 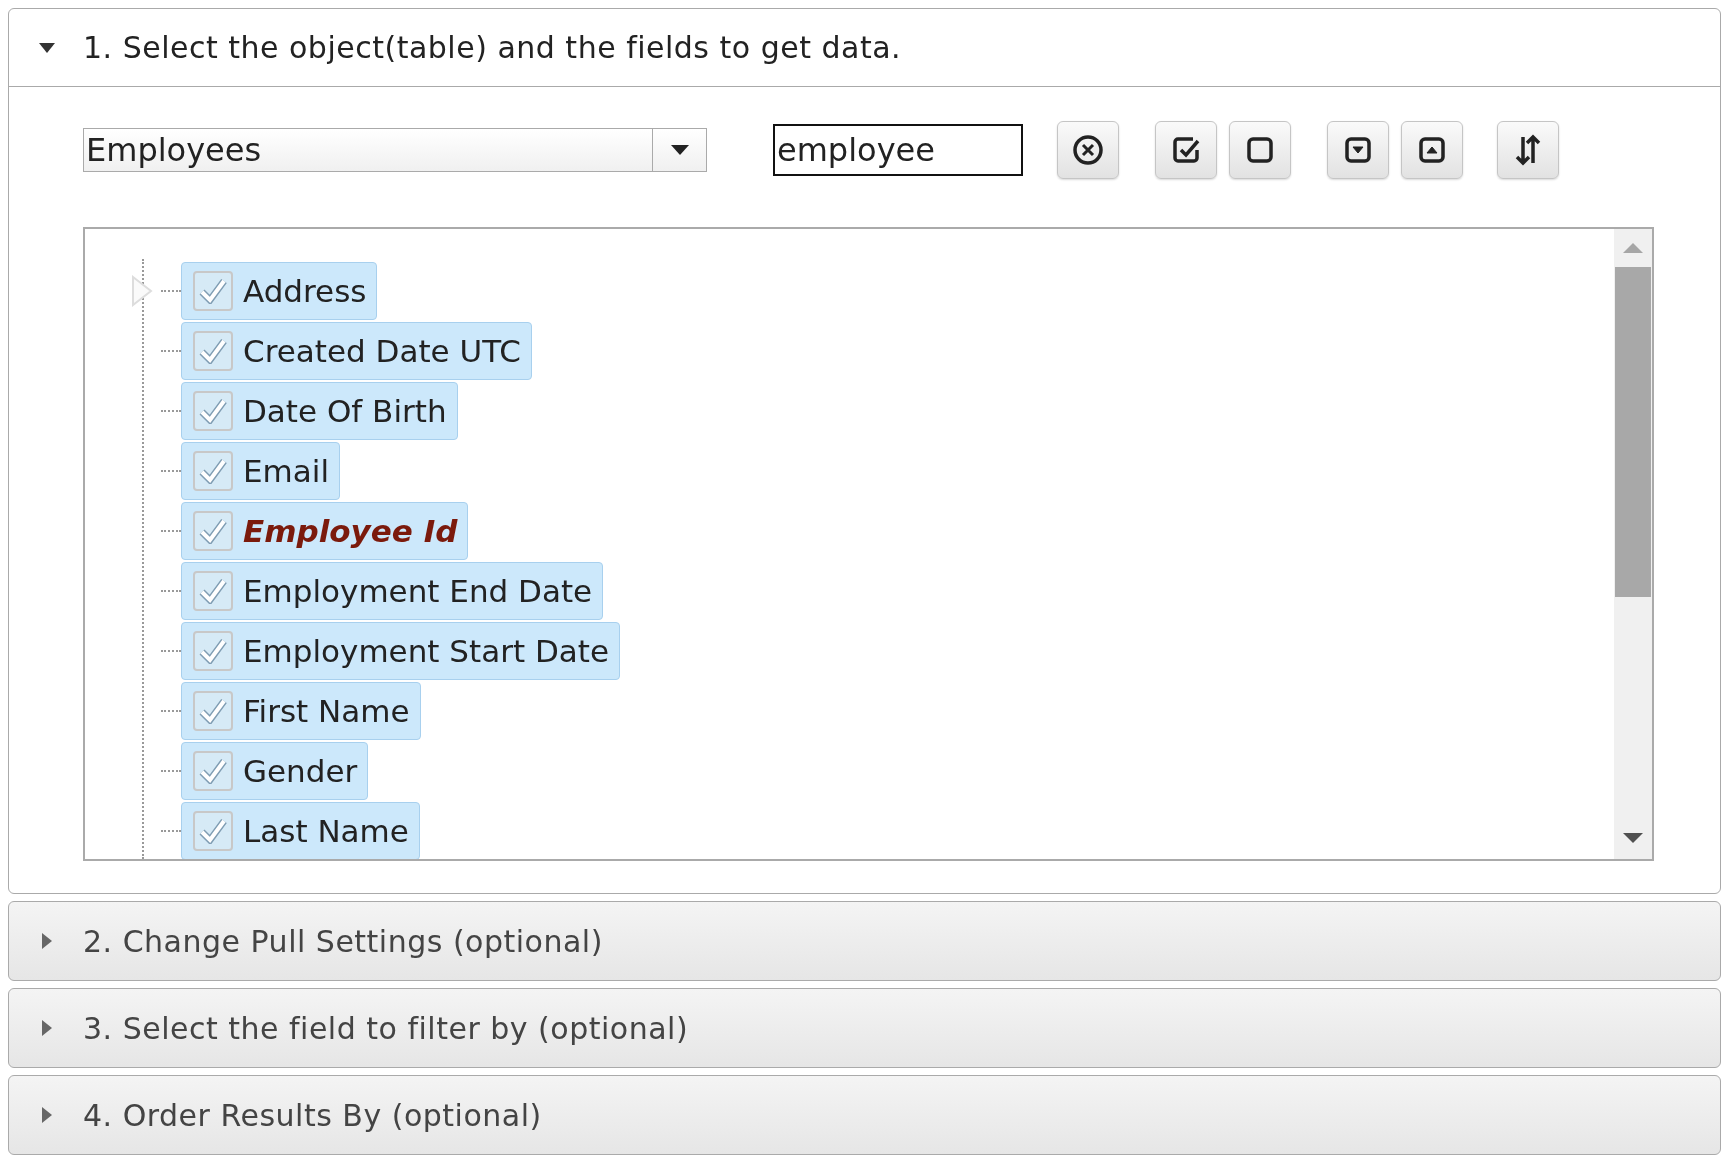 What do you see at coordinates (312, 1115) in the screenshot?
I see `section-title: 4. Order Results By (optional)` at bounding box center [312, 1115].